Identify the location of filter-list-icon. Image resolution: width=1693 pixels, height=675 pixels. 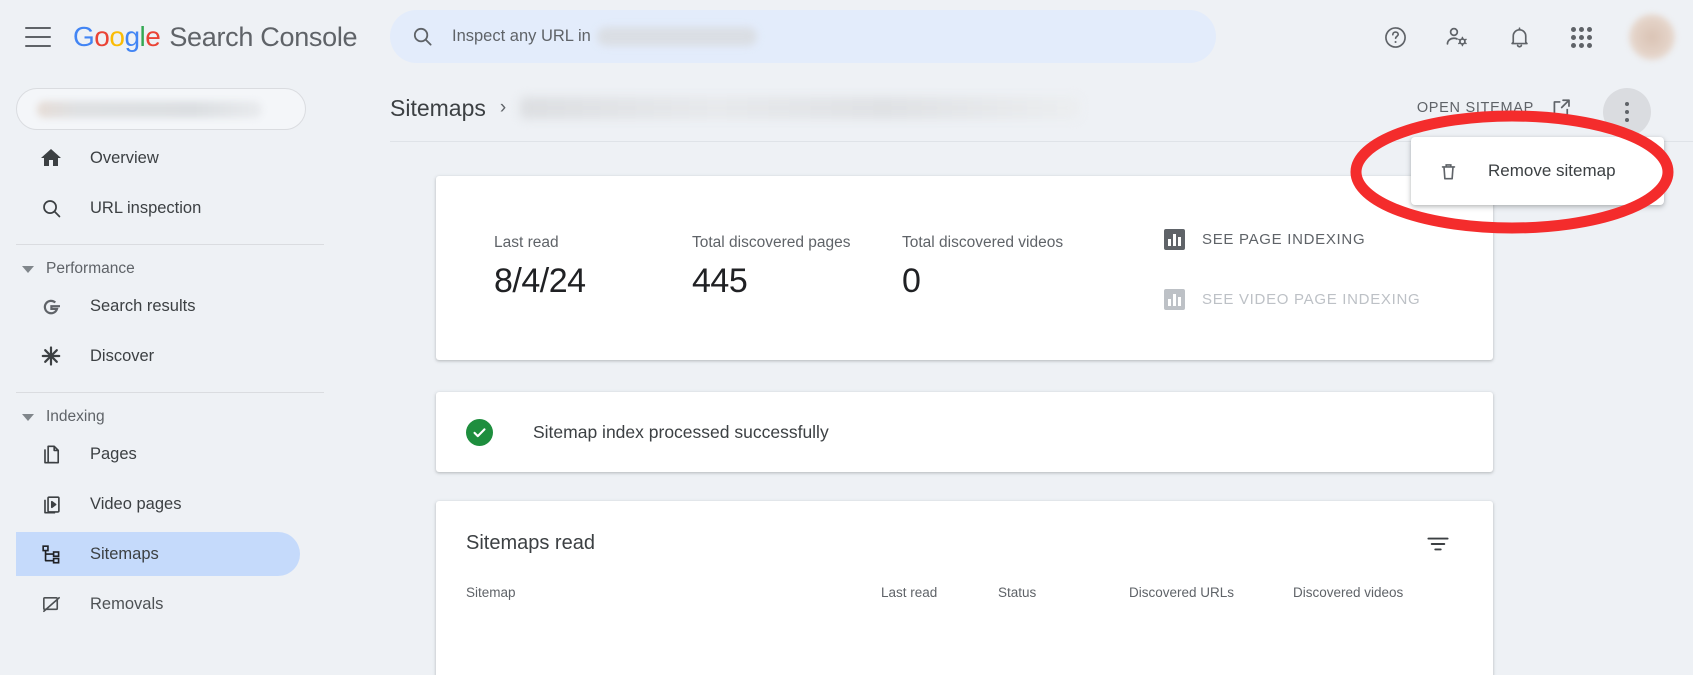
(1438, 544).